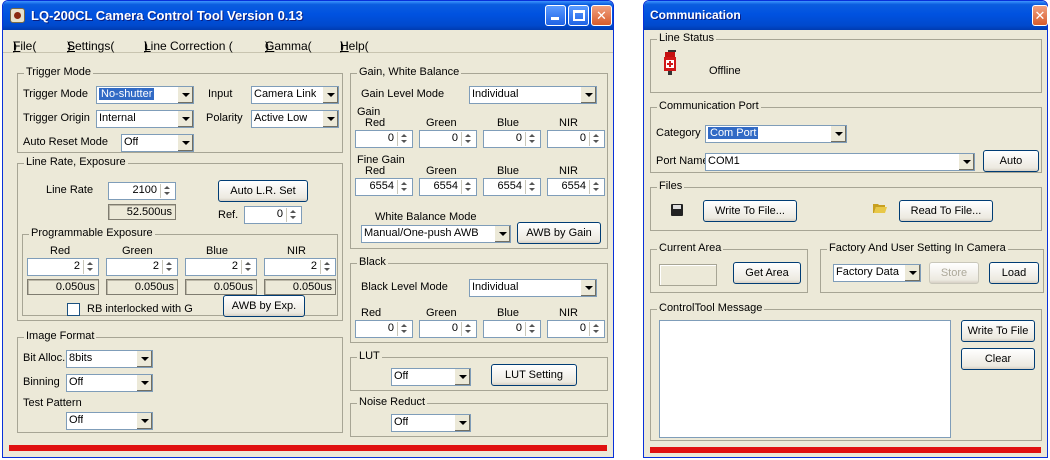  What do you see at coordinates (221, 267) in the screenshot?
I see `exposure-blue-spinner: 2` at bounding box center [221, 267].